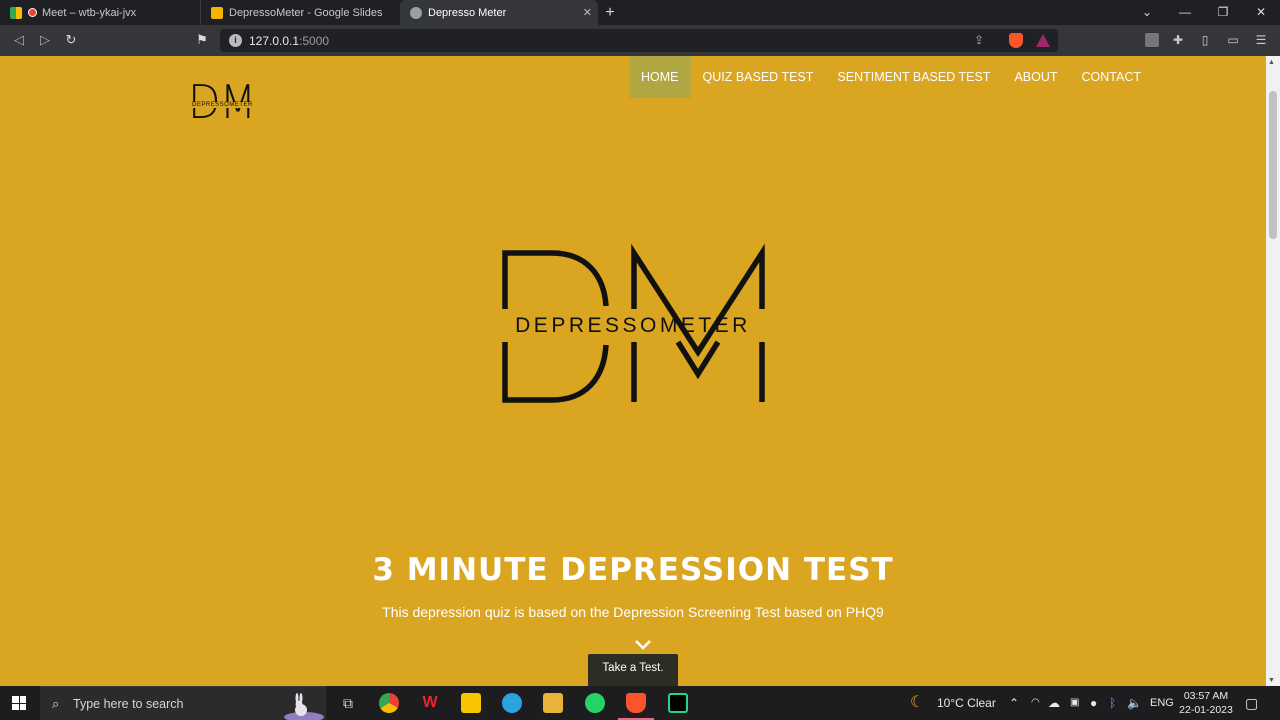 Image resolution: width=1280 pixels, height=720 pixels. I want to click on onedrive-icon: ☁, so click(1054, 703).